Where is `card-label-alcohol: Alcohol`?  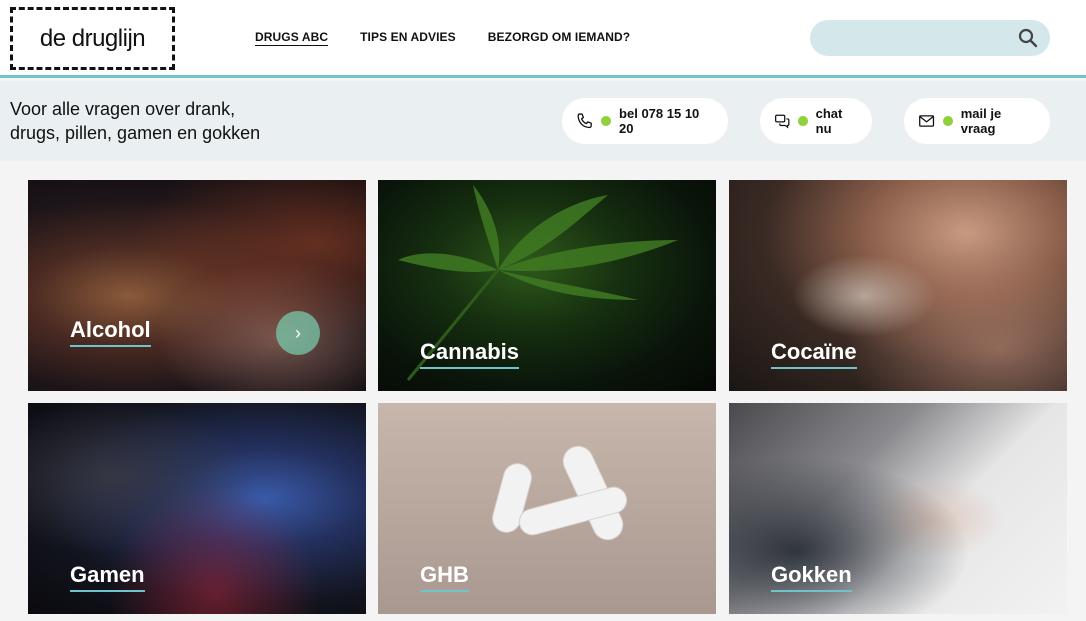
card-label-alcohol: Alcohol is located at coordinates (110, 332).